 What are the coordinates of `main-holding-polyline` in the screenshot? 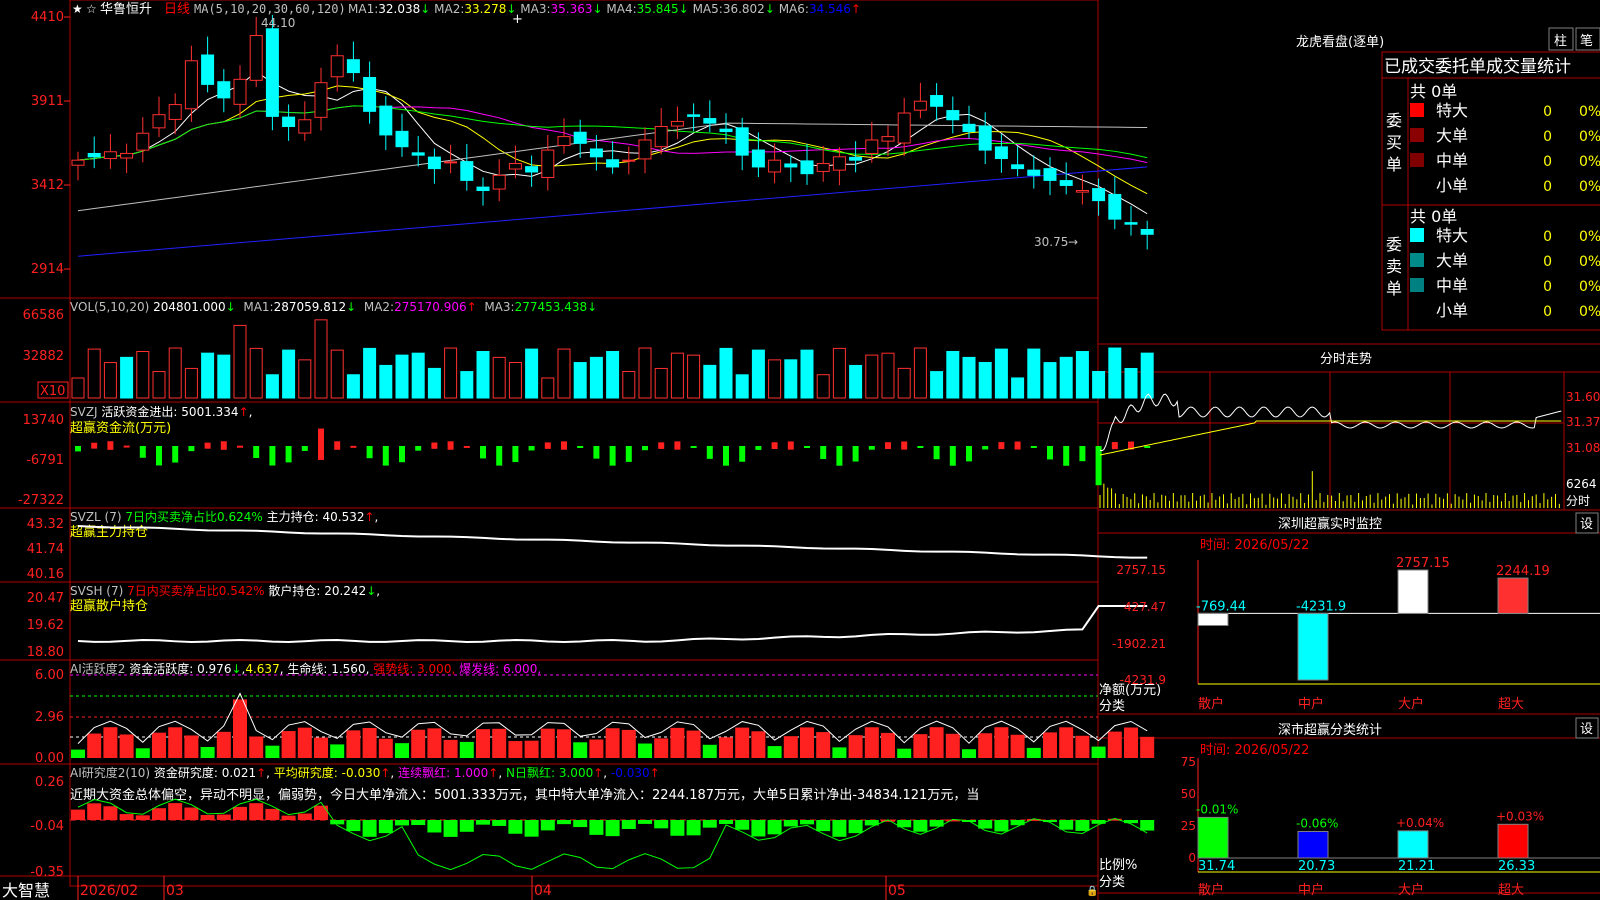 It's located at (612, 542).